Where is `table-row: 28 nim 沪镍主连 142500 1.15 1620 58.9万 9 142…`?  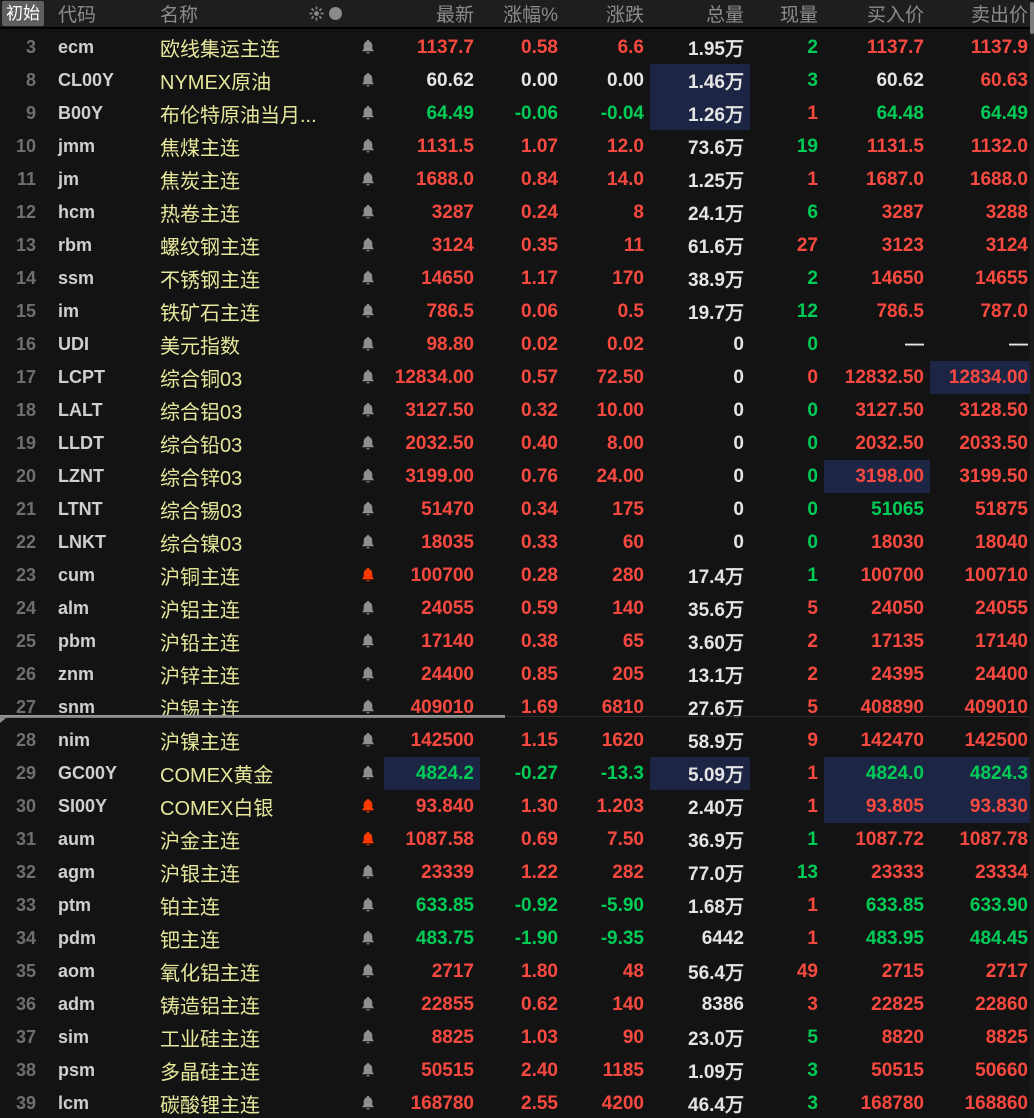 table-row: 28 nim 沪镍主连 142500 1.15 1620 58.9万 9 142… is located at coordinates (517, 740).